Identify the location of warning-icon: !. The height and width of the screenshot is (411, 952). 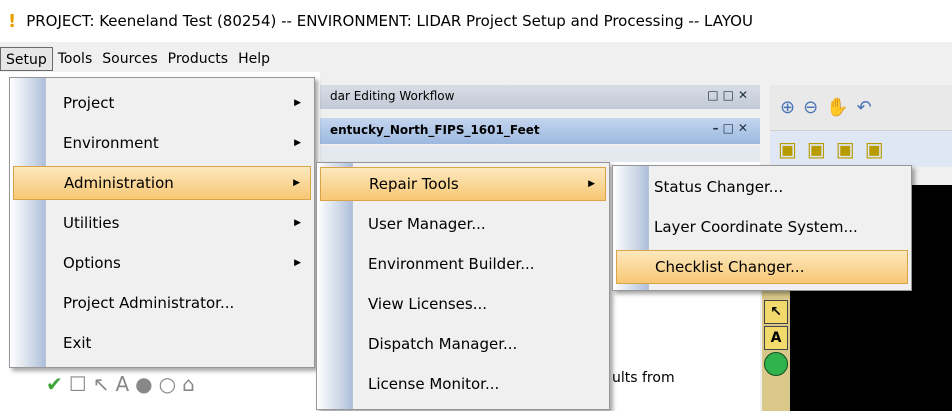
(12, 21).